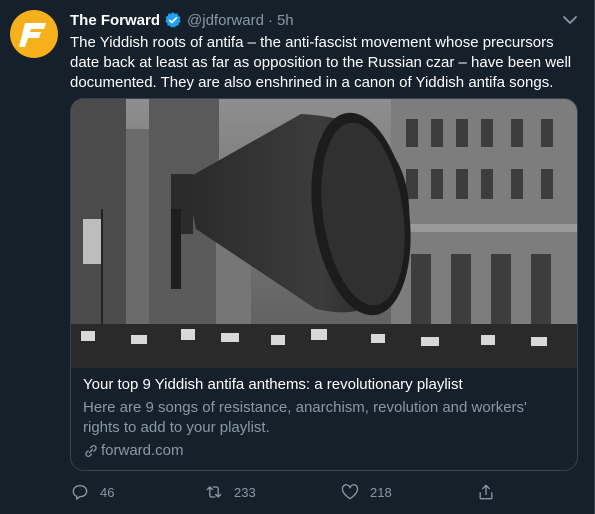  What do you see at coordinates (142, 450) in the screenshot?
I see `card-domain-text: forward.com` at bounding box center [142, 450].